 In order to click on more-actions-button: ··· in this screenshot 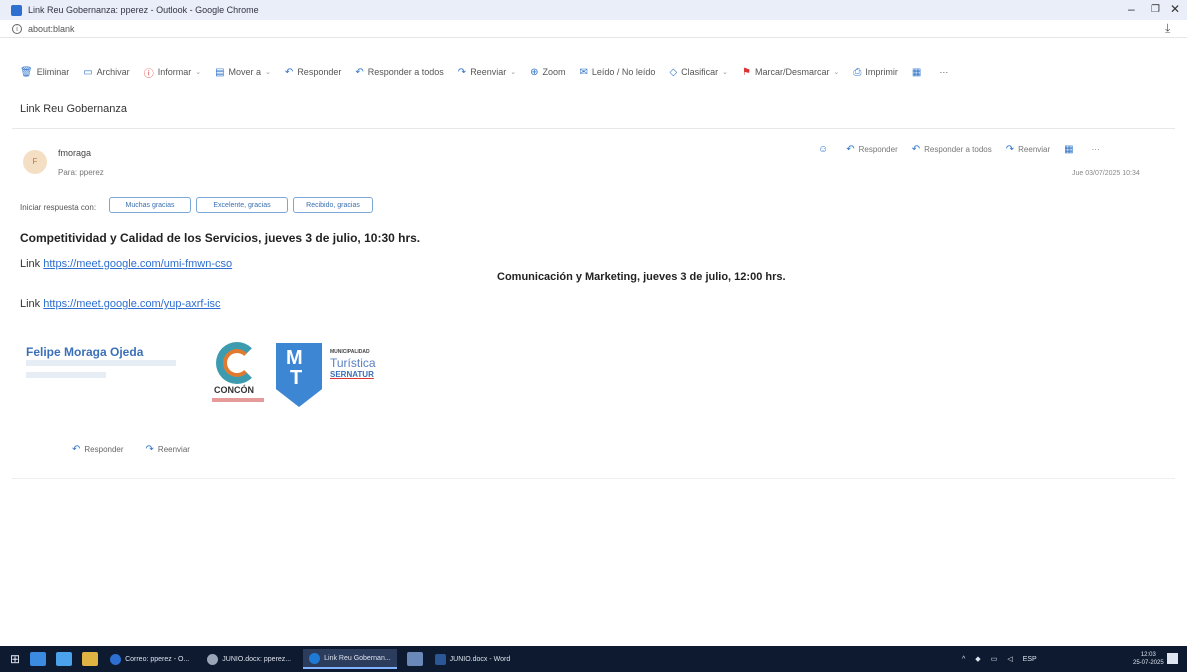, I will do `click(943, 72)`.